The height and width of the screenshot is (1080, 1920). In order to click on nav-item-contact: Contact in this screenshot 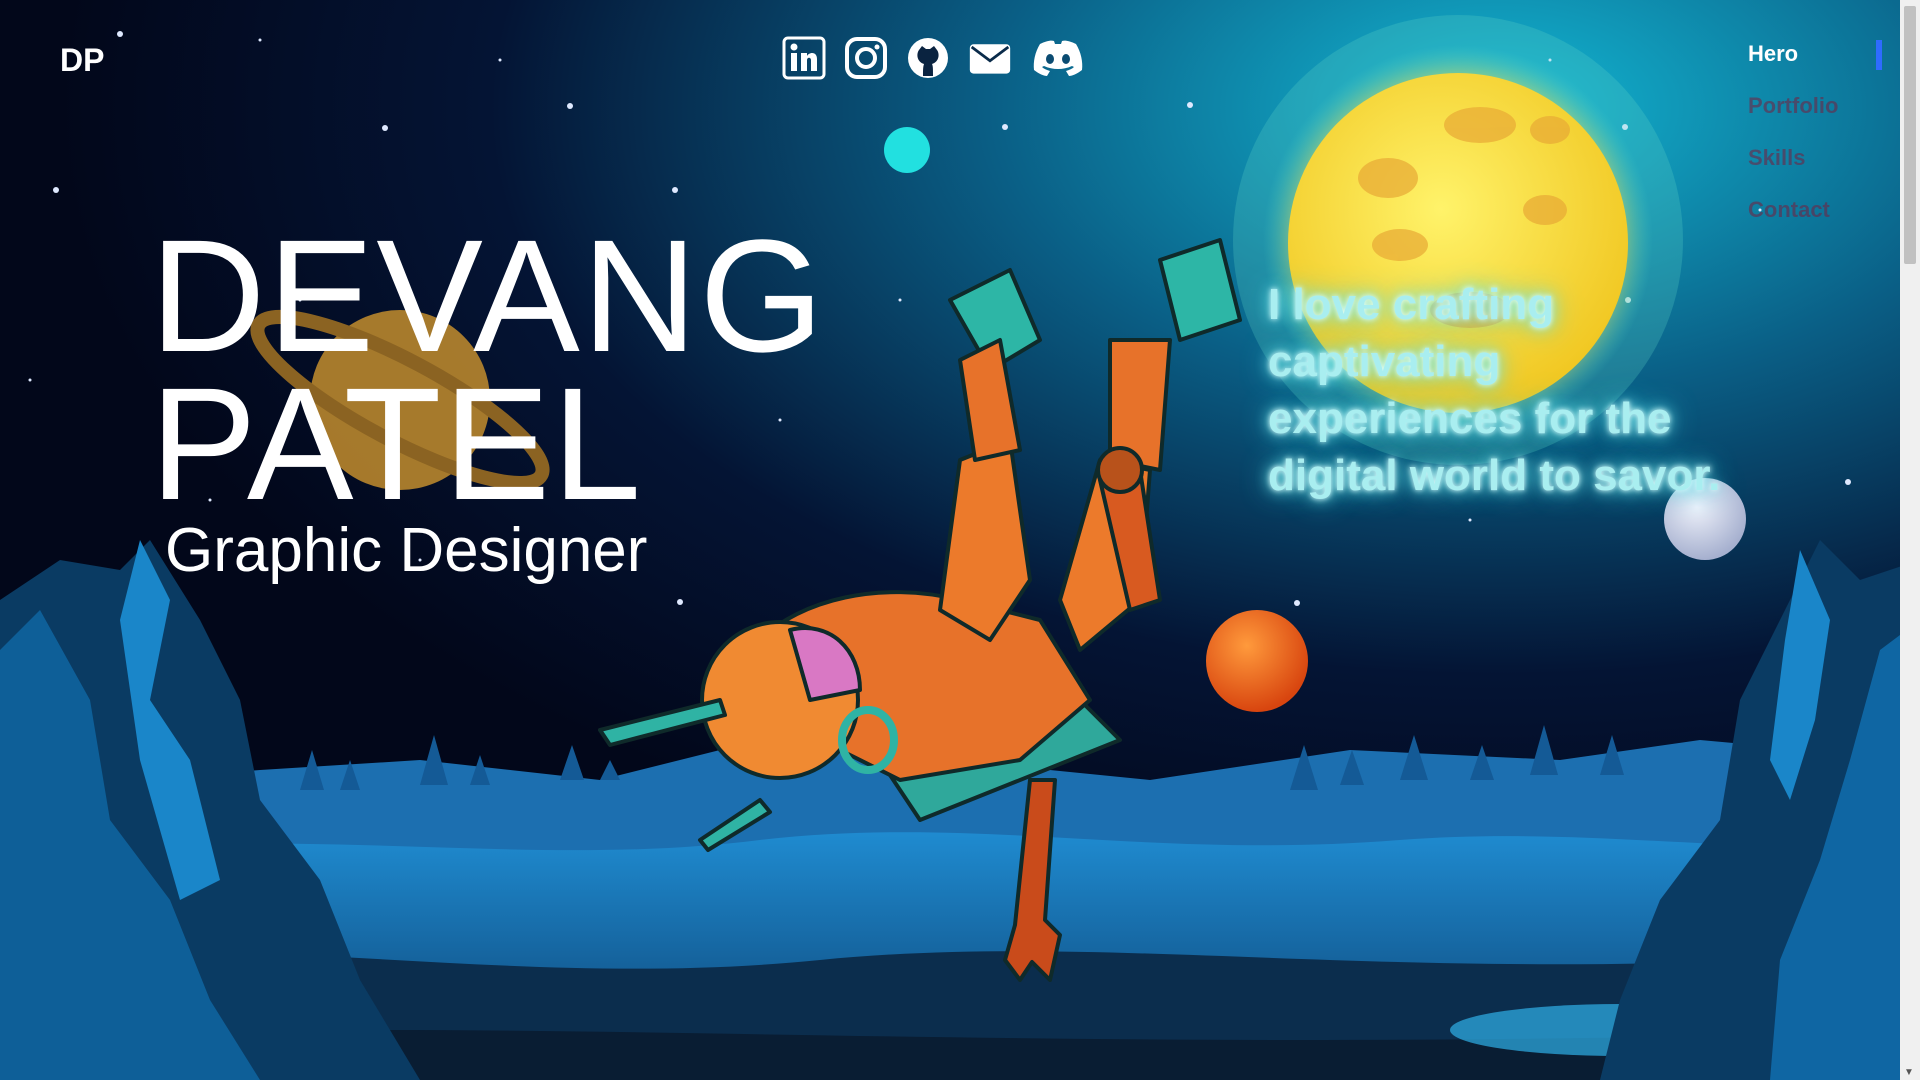, I will do `click(1830, 214)`.